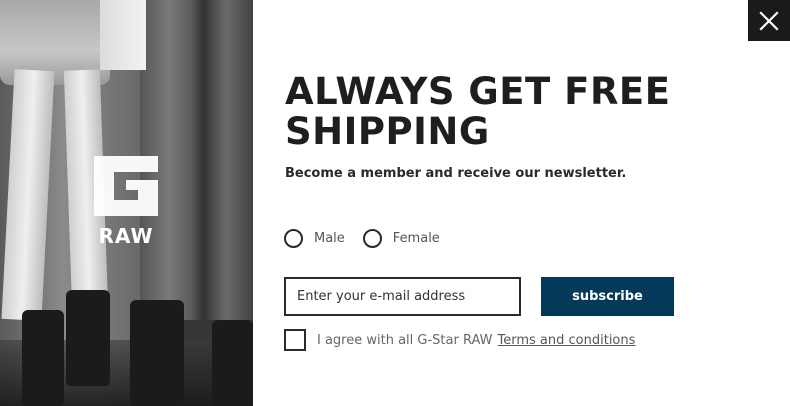 Image resolution: width=790 pixels, height=406 pixels. I want to click on male-radio, so click(293, 238).